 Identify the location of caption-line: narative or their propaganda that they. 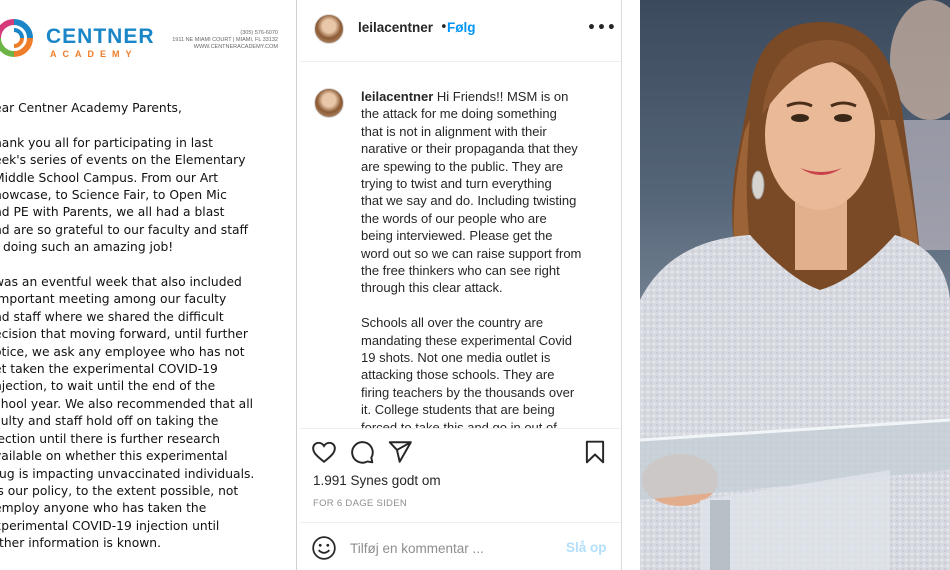
(469, 149).